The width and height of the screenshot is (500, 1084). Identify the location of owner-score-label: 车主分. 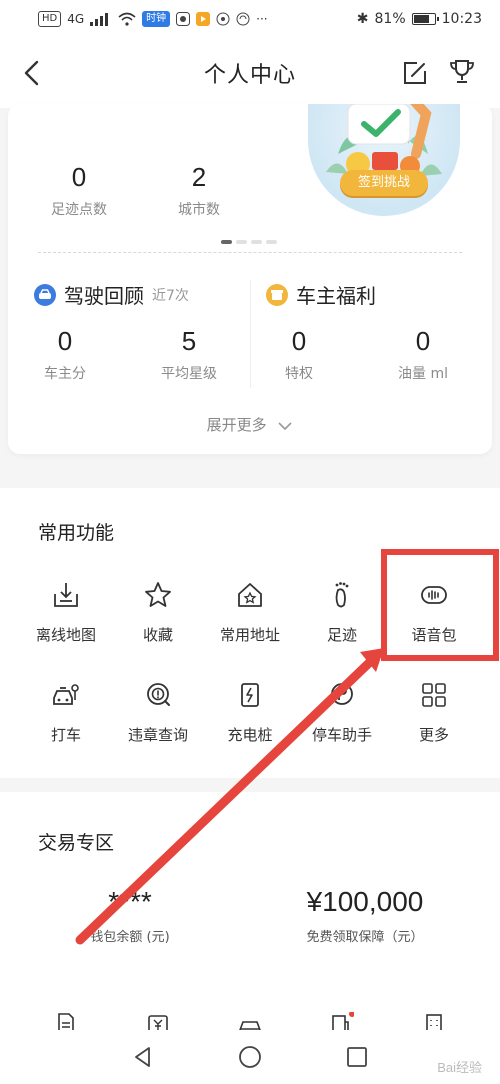
(65, 374).